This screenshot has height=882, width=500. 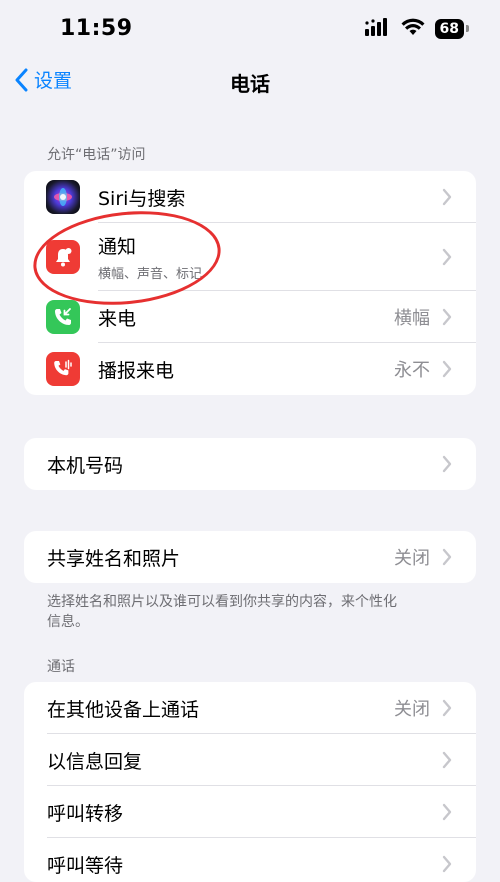 What do you see at coordinates (150, 274) in the screenshot?
I see `notifications-subtitle: 横幅、声音、标记` at bounding box center [150, 274].